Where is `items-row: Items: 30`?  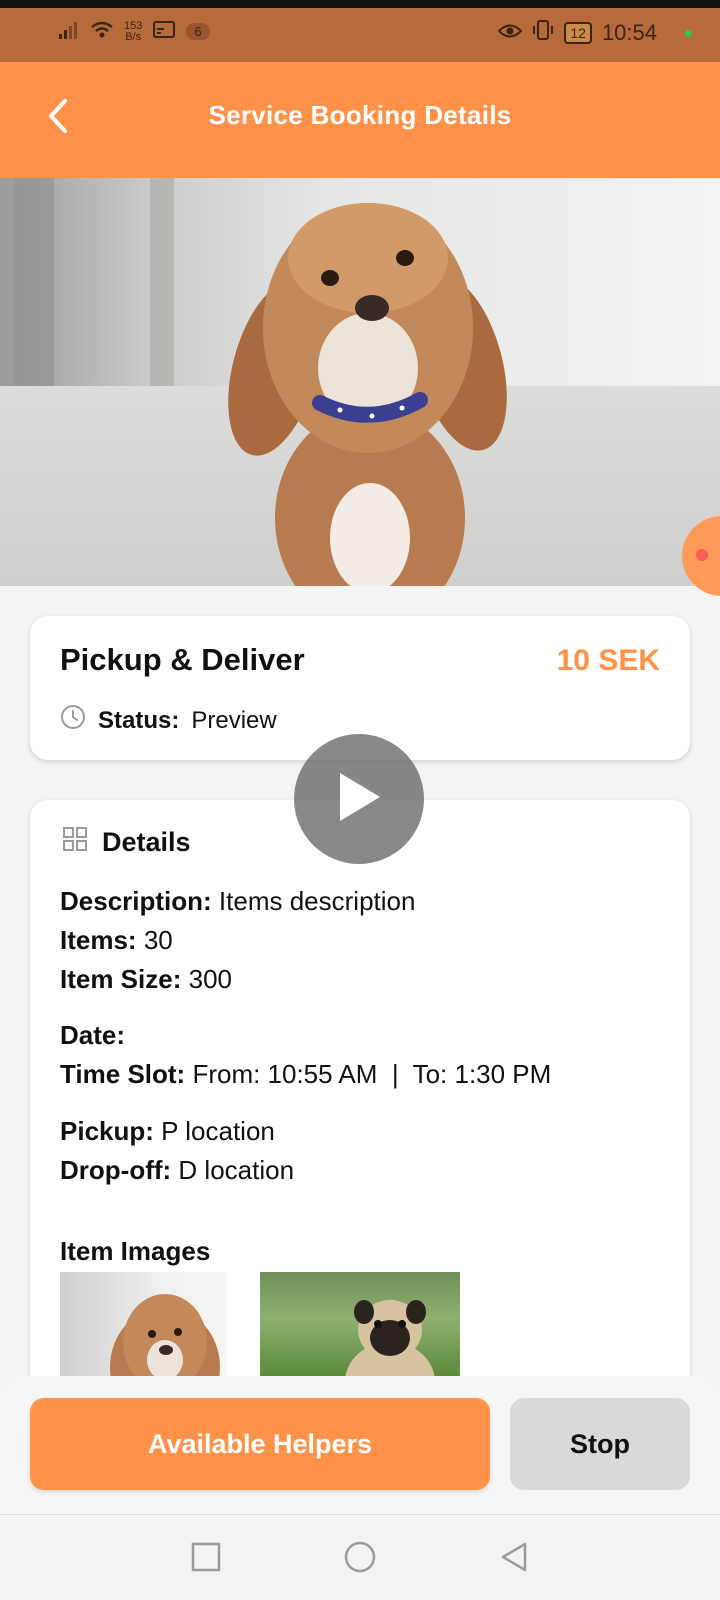 items-row: Items: 30 is located at coordinates (237, 940).